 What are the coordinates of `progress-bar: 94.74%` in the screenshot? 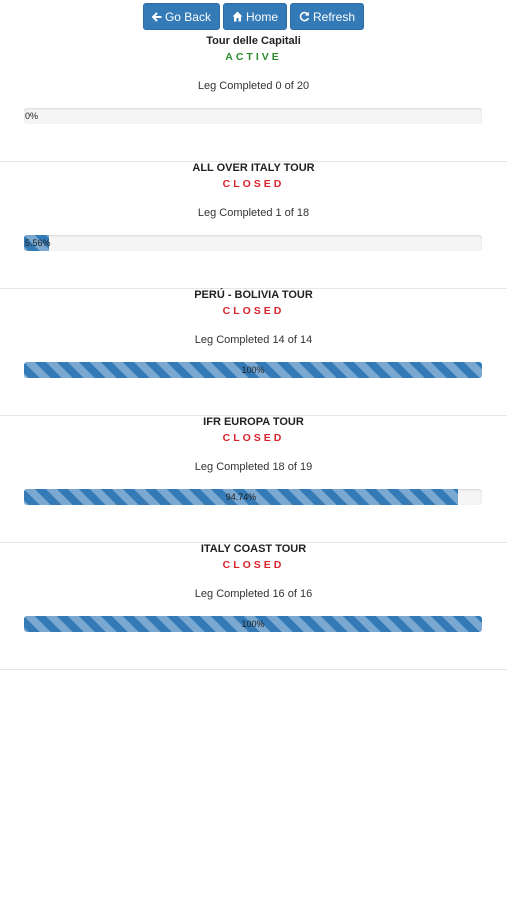 It's located at (253, 497).